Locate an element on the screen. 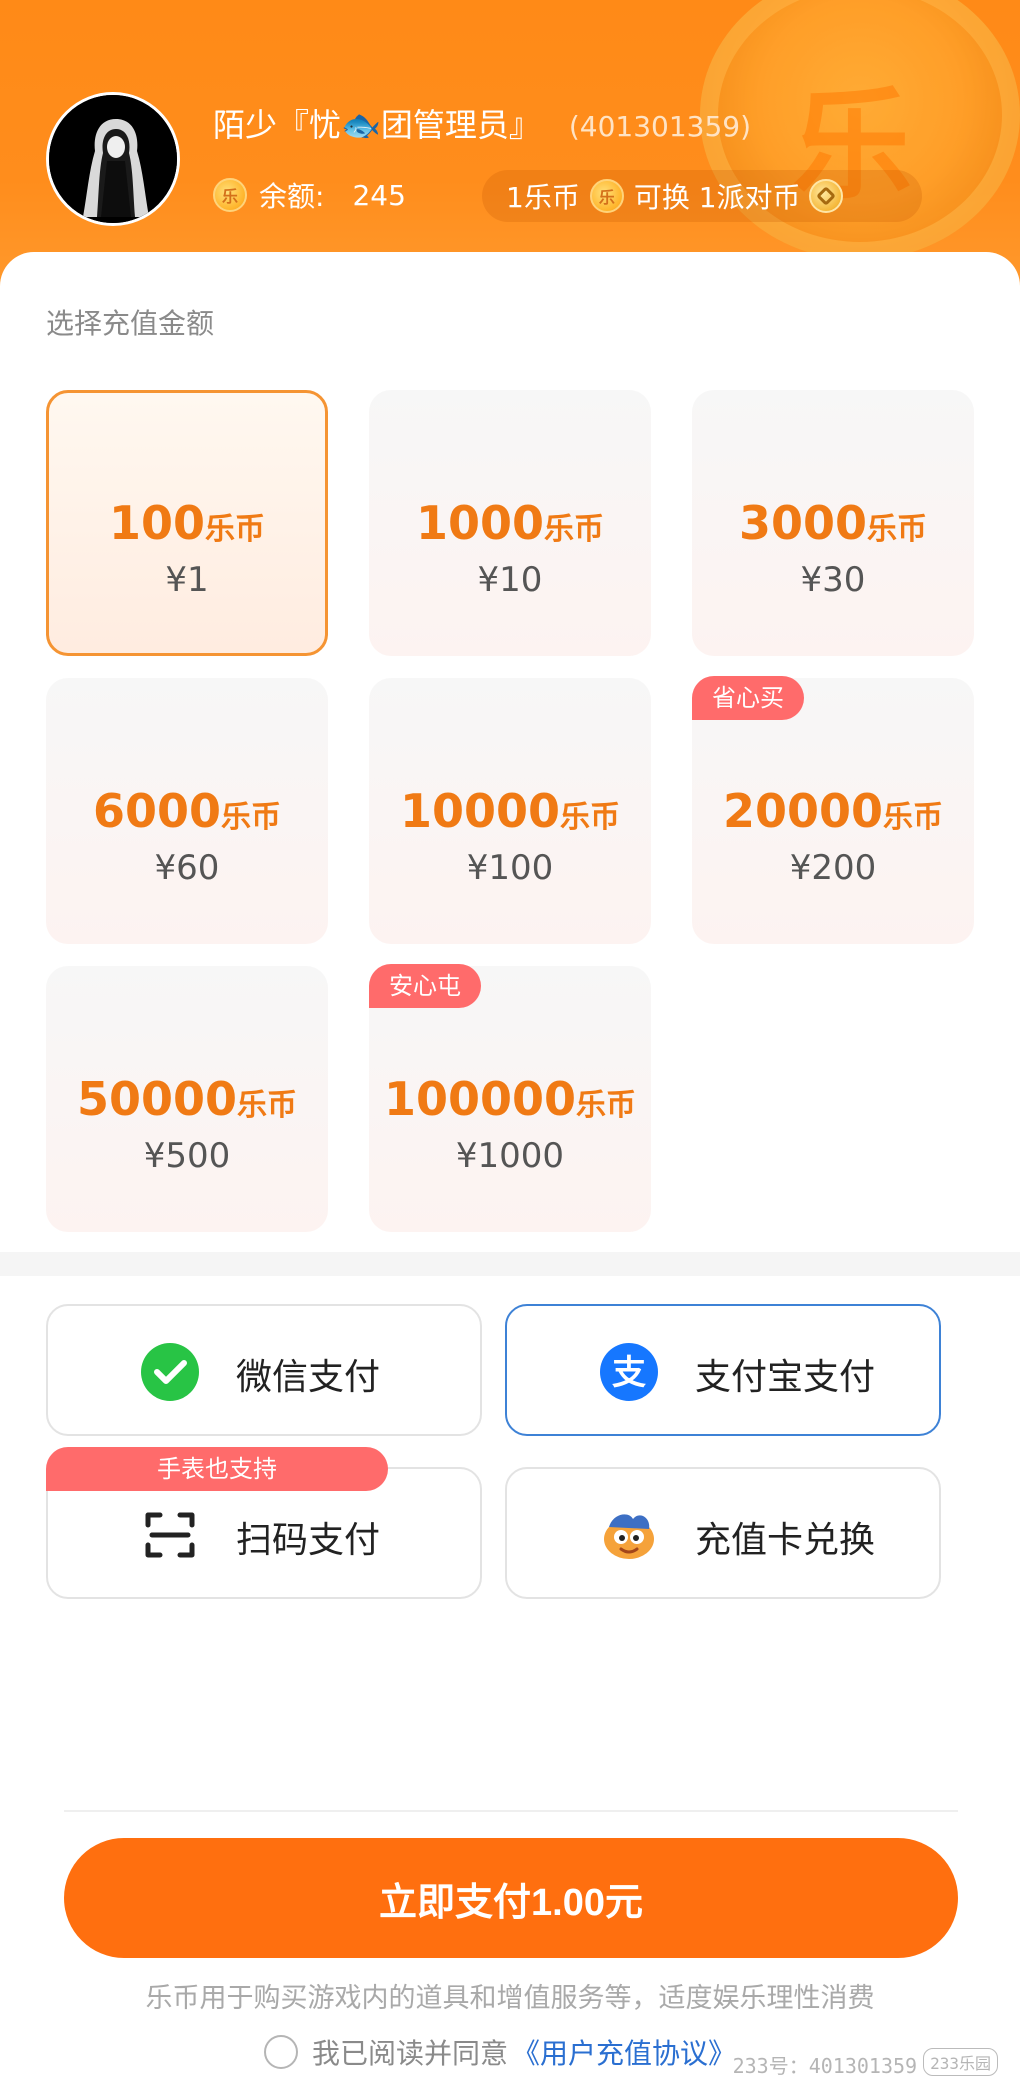 Image resolution: width=1020 pixels, height=2097 pixels. package-option-6000: 6000乐币 ¥60 is located at coordinates (187, 811).